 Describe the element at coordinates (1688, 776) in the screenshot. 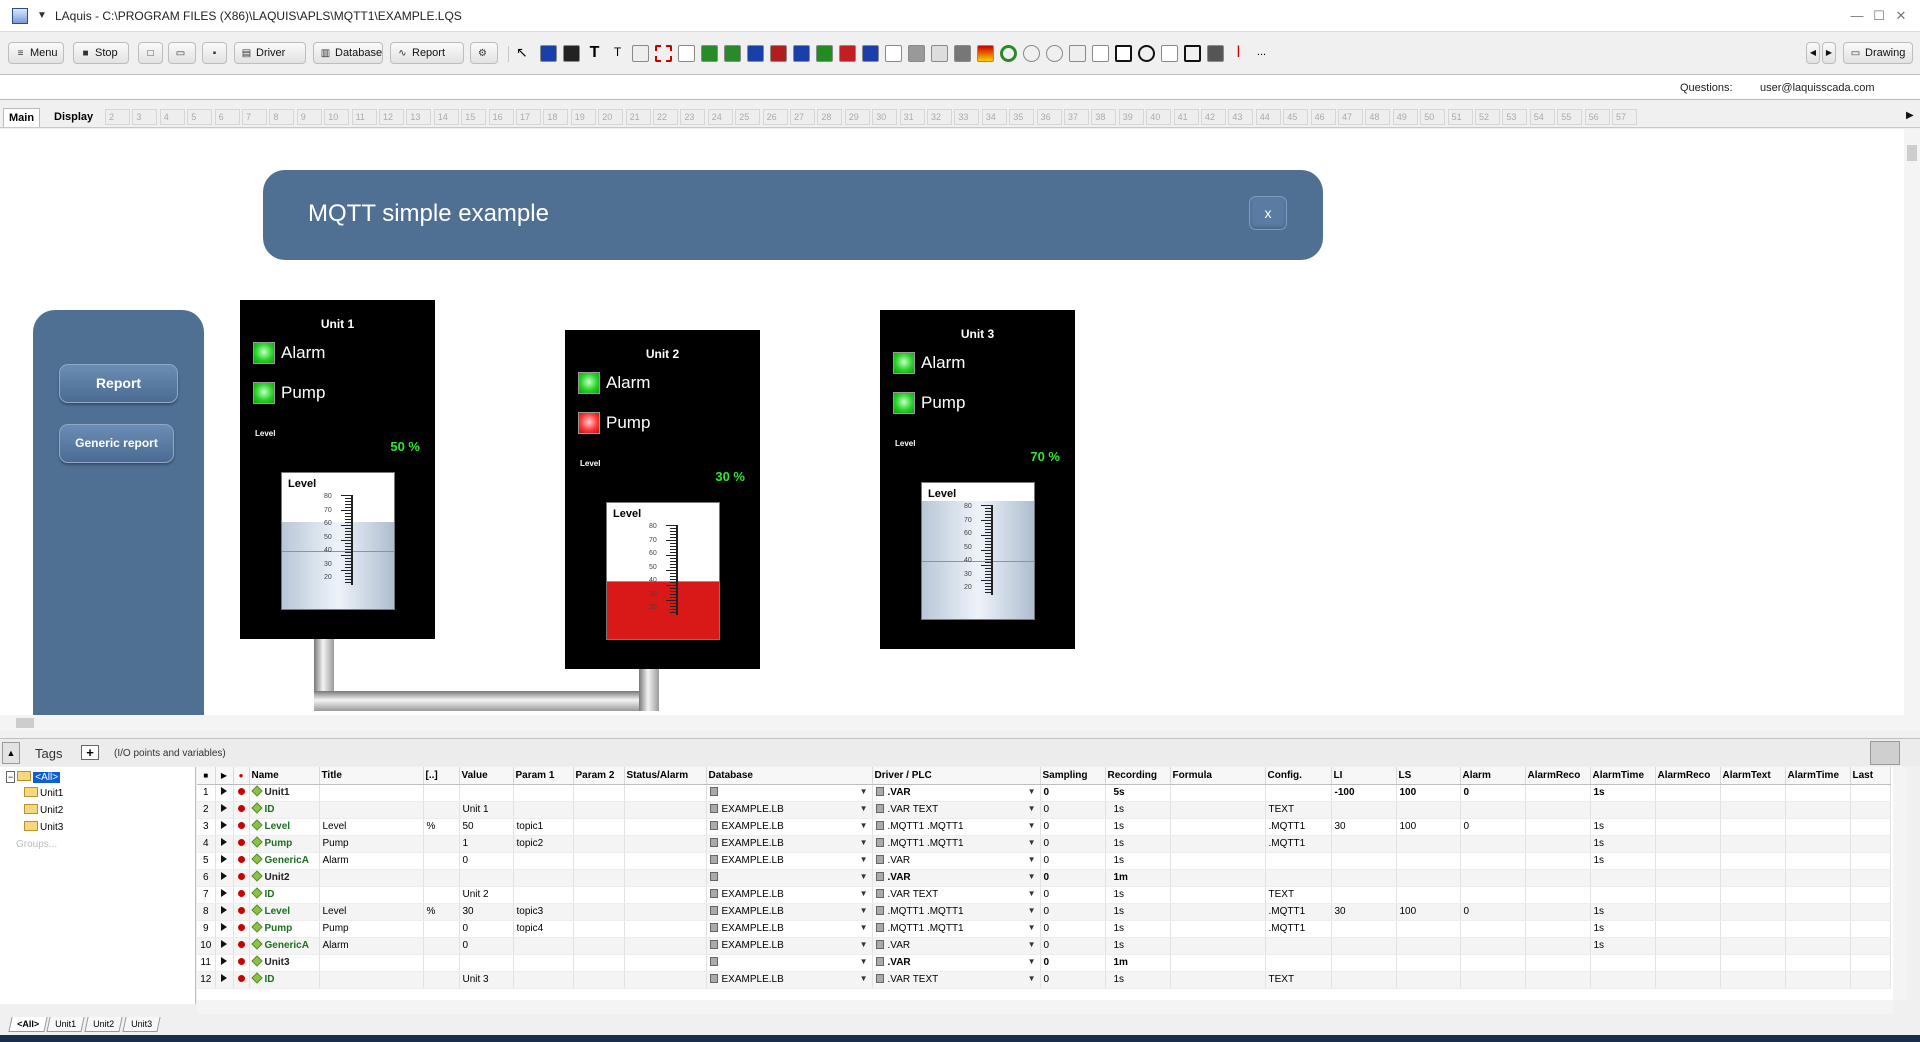

I see `column-header: AlarmReco` at that location.